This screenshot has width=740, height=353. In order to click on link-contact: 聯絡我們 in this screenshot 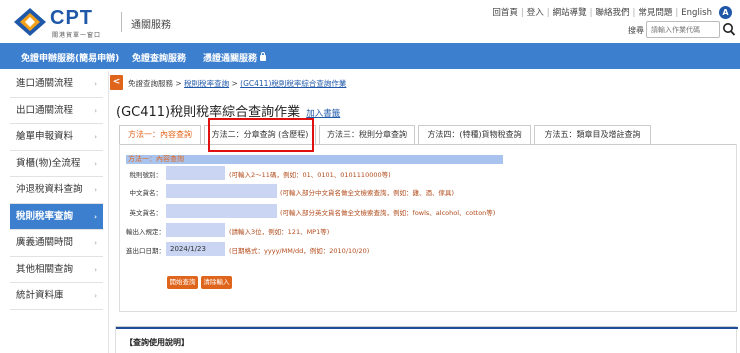, I will do `click(613, 12)`.